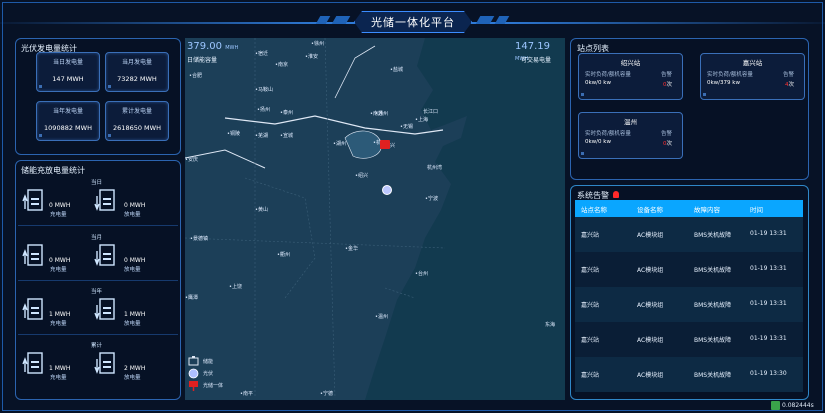 The width and height of the screenshot is (825, 413). I want to click on storage-period: 当年, so click(97, 292).